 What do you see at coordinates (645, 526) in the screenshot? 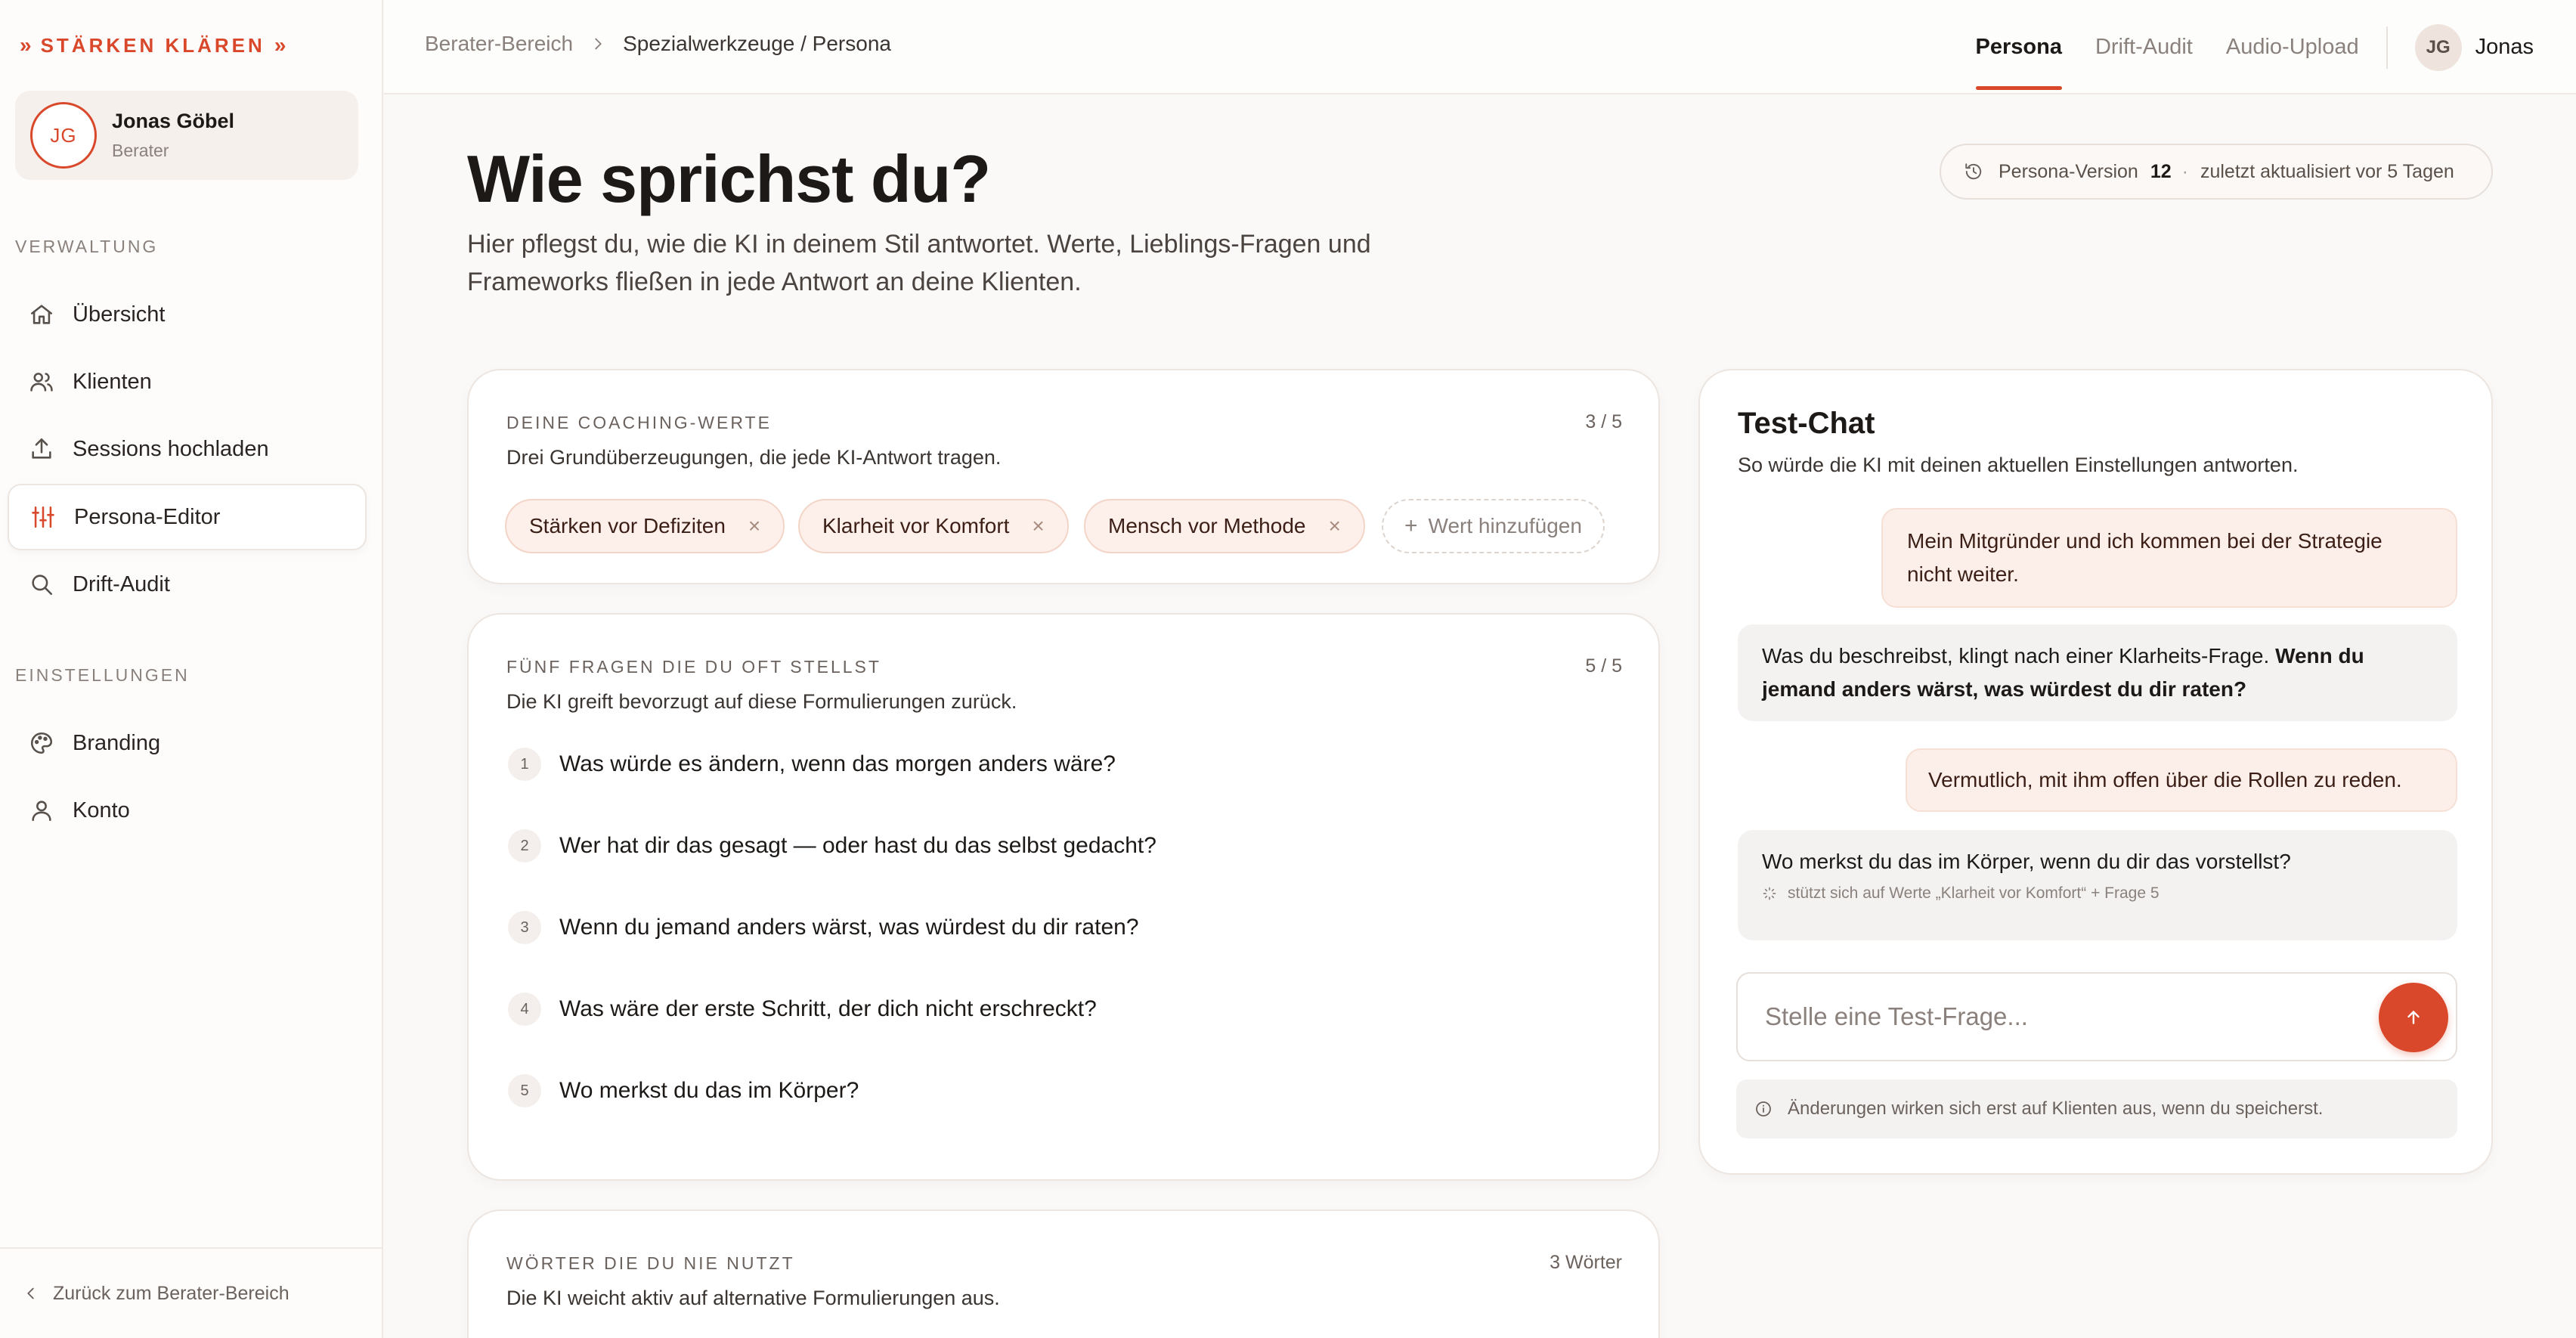
I see `value-chip: Stärken vor Defiziten ×` at bounding box center [645, 526].